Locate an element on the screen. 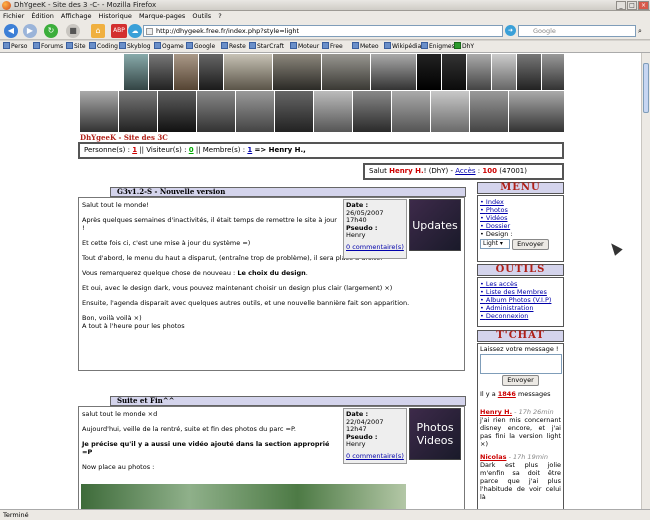  personnes-count: 1 is located at coordinates (134, 150).